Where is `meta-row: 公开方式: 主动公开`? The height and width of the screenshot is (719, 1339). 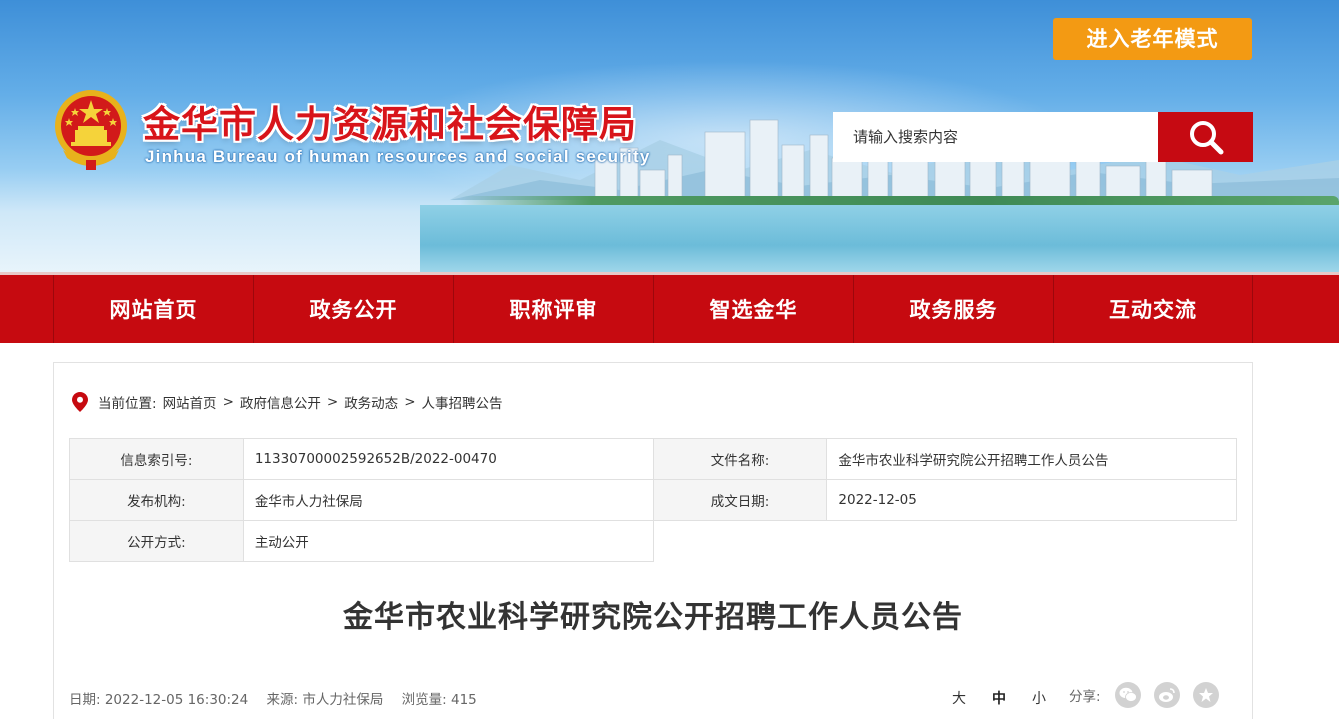 meta-row: 公开方式: 主动公开 is located at coordinates (653, 541).